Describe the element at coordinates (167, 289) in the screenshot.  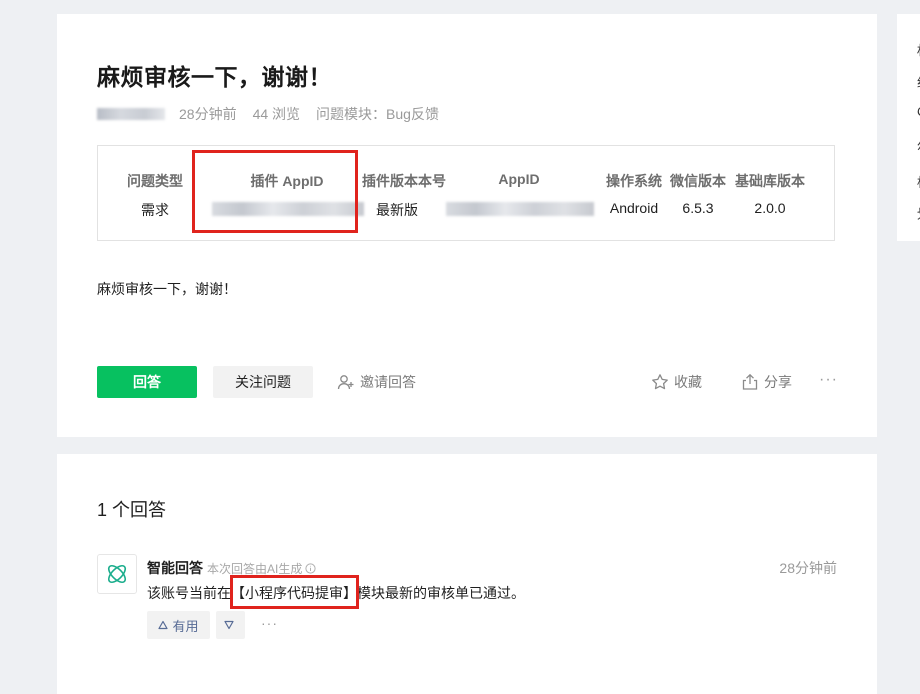
I see `question-body: 麻烦审核一下，谢谢！` at that location.